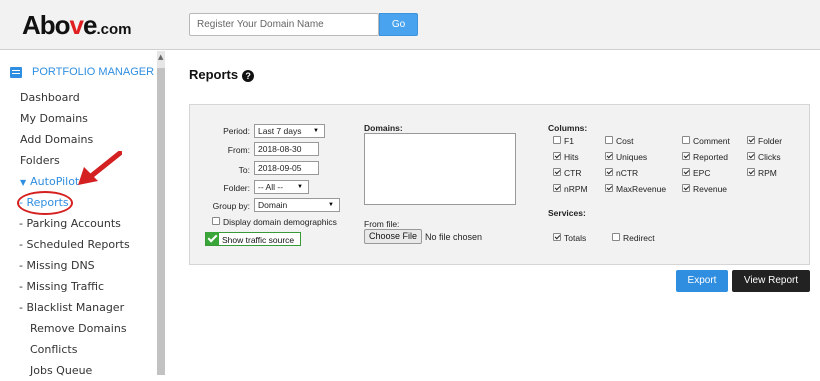 This screenshot has height=381, width=820. What do you see at coordinates (297, 205) in the screenshot?
I see `group-by-select: Domain` at bounding box center [297, 205].